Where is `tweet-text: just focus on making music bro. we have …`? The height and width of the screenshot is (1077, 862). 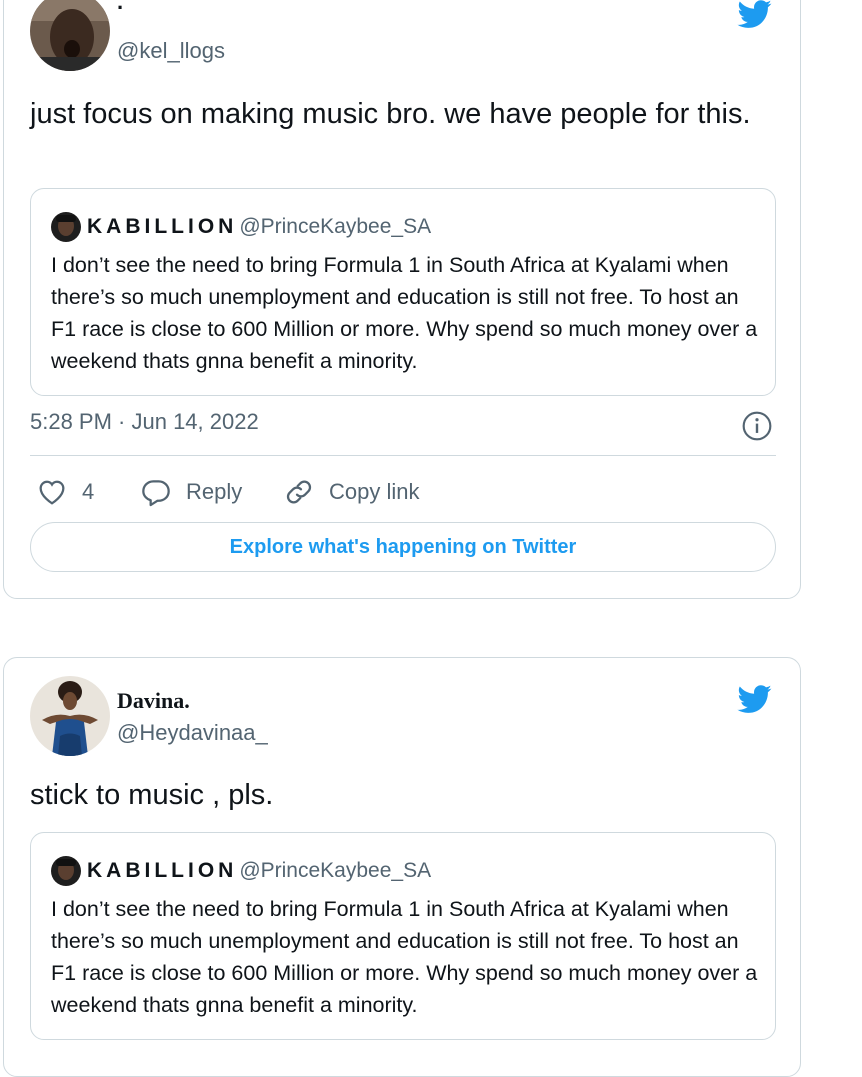 tweet-text: just focus on making music bro. we have … is located at coordinates (390, 114).